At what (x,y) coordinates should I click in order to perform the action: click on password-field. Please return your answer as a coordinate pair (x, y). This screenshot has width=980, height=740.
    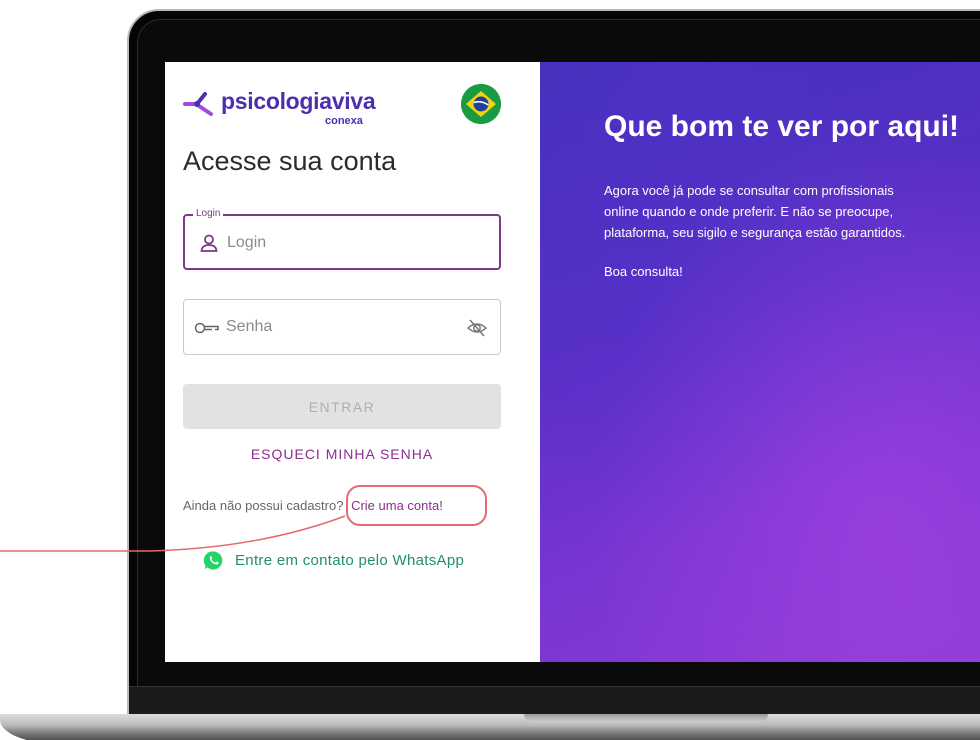
    Looking at the image, I should click on (342, 327).